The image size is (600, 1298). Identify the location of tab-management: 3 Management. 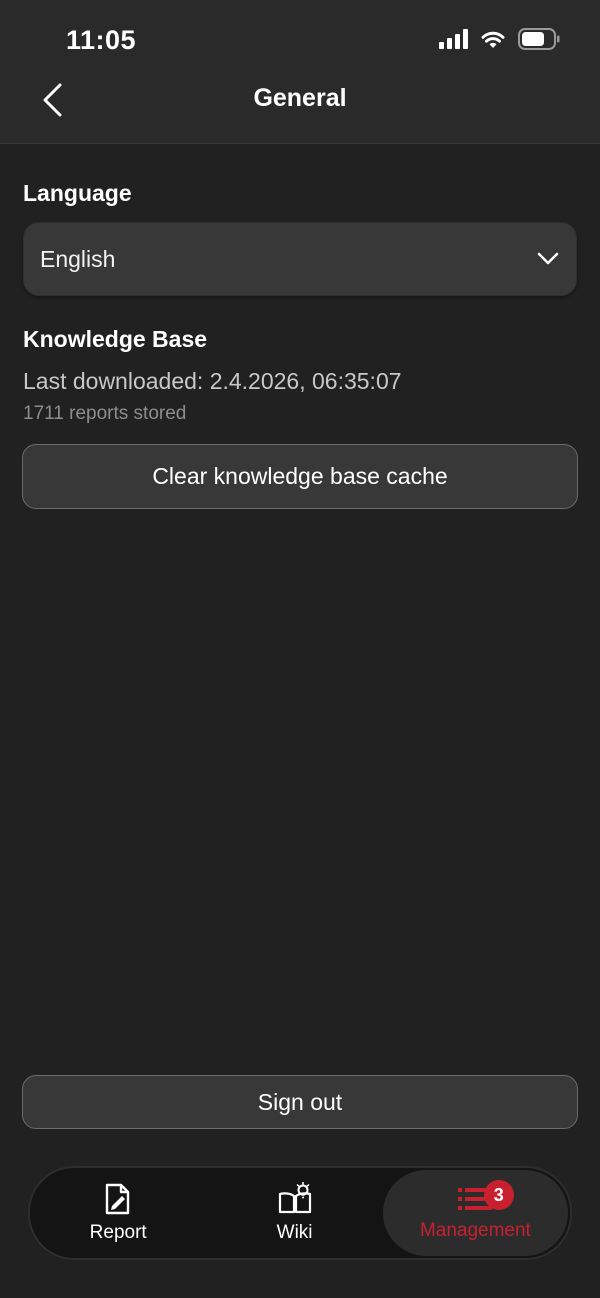
(475, 1213).